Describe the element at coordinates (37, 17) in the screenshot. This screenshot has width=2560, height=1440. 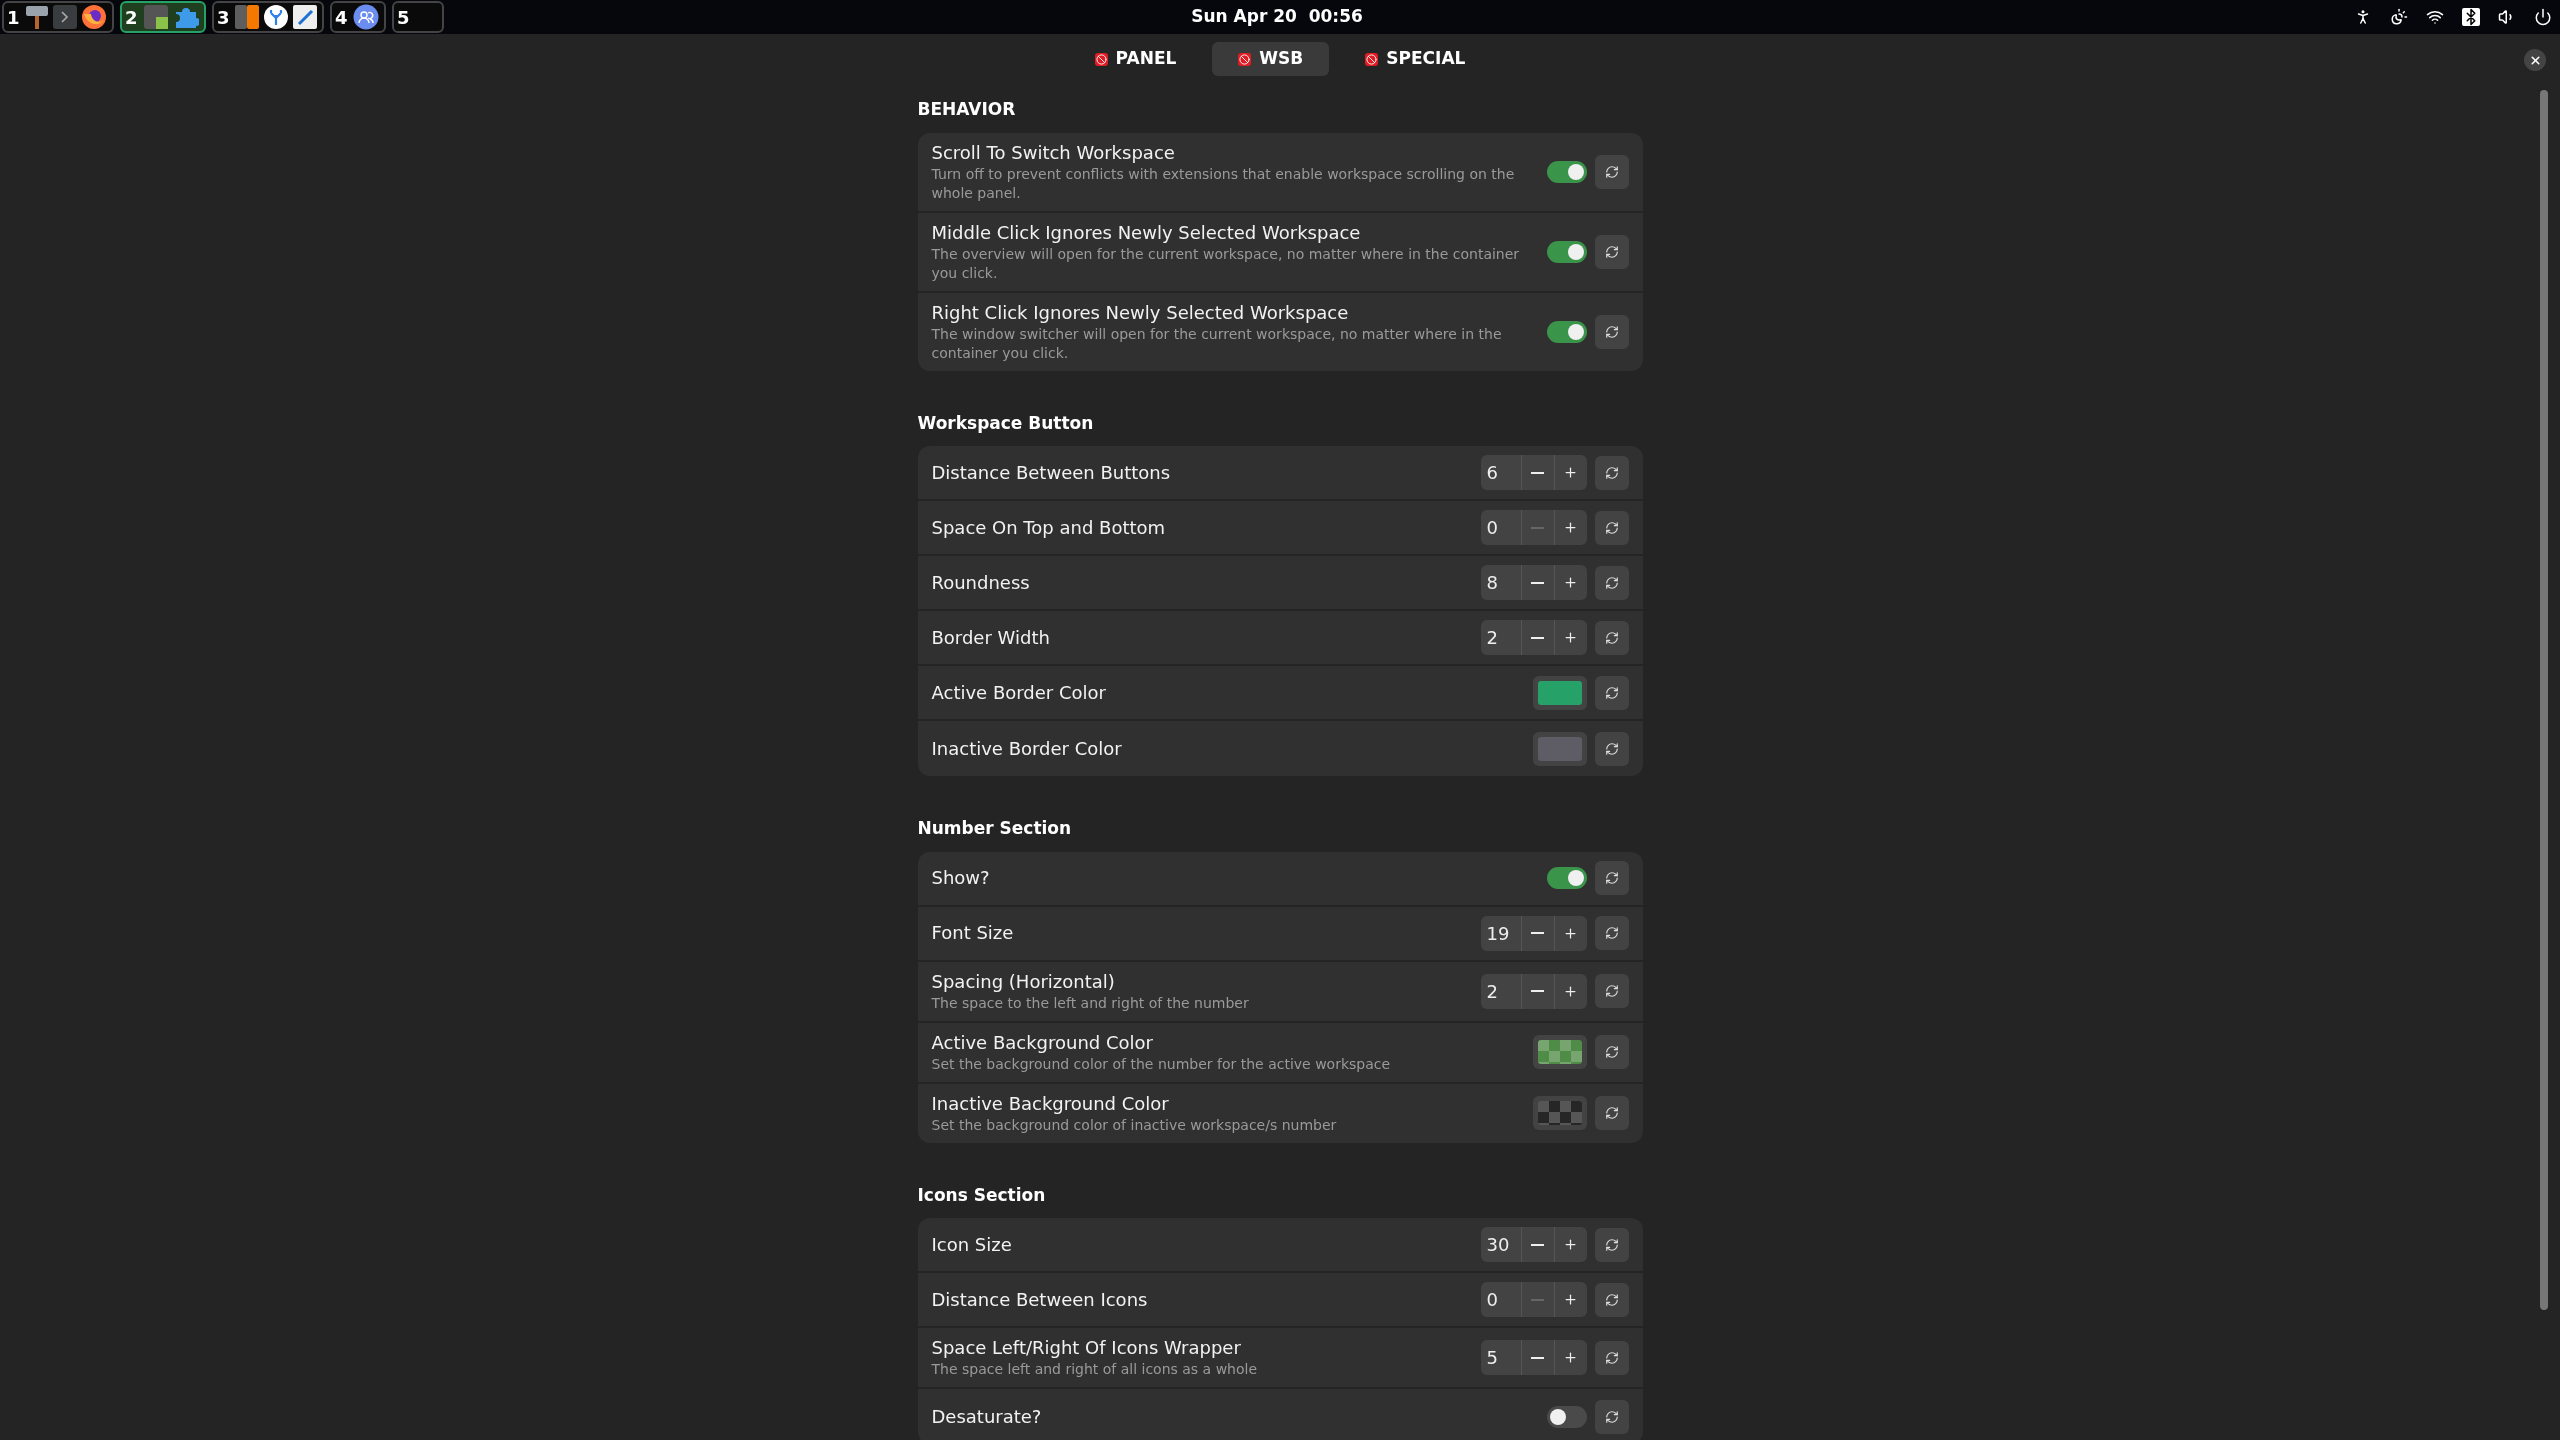
I see `hammer-icon` at that location.